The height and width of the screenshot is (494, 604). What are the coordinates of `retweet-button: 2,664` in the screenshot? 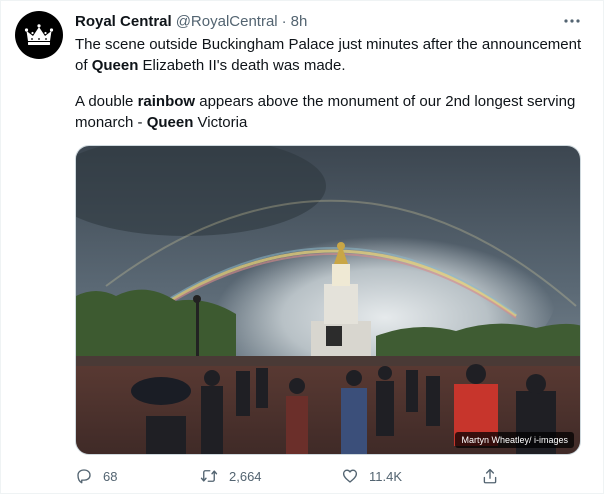 It's located at (230, 476).